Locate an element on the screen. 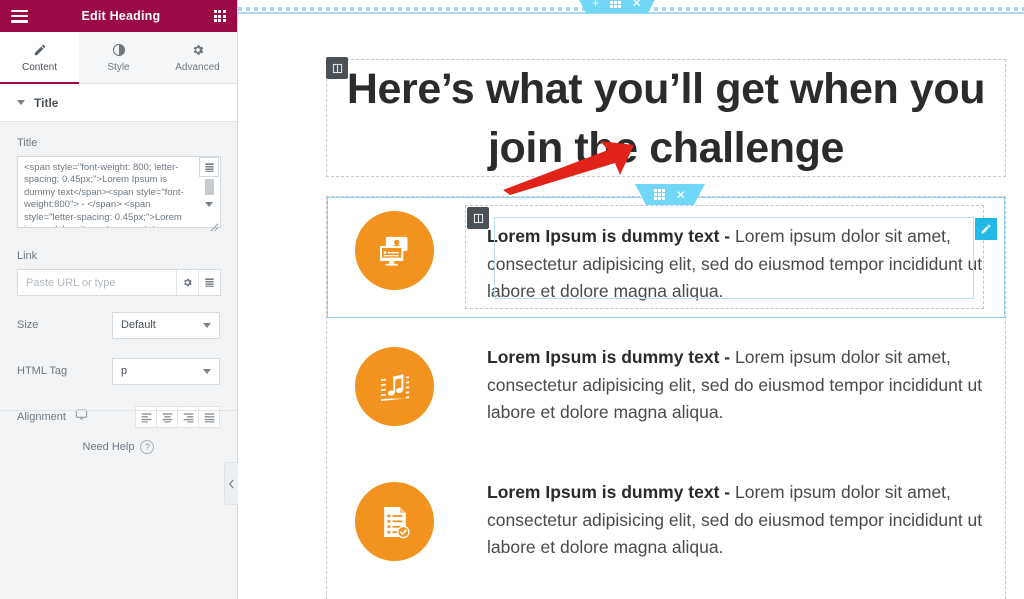 This screenshot has width=1024, height=599. html-tag-control: HTML Tag p is located at coordinates (118, 371).